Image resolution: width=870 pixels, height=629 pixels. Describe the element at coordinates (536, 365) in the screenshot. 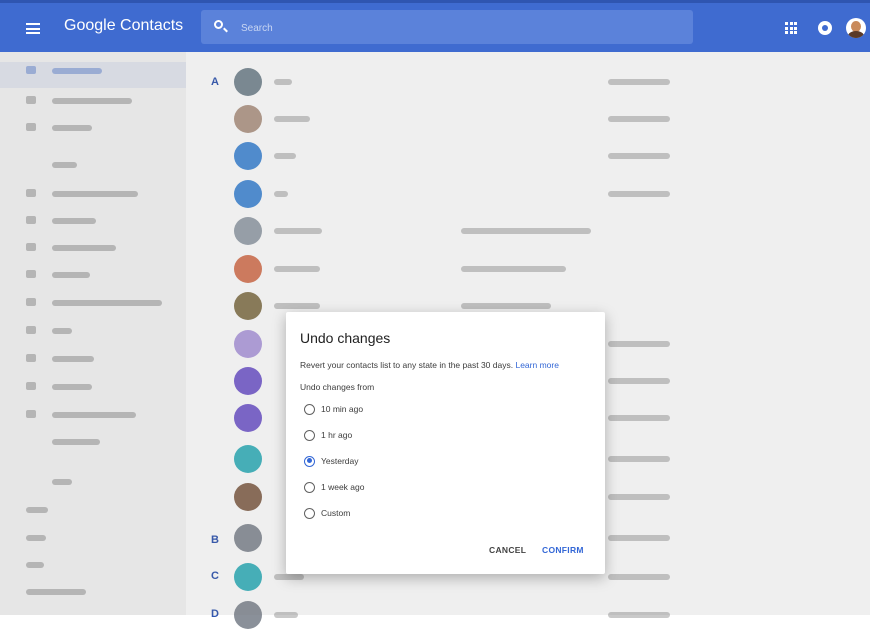

I see `learn-more-link: Learn more` at that location.